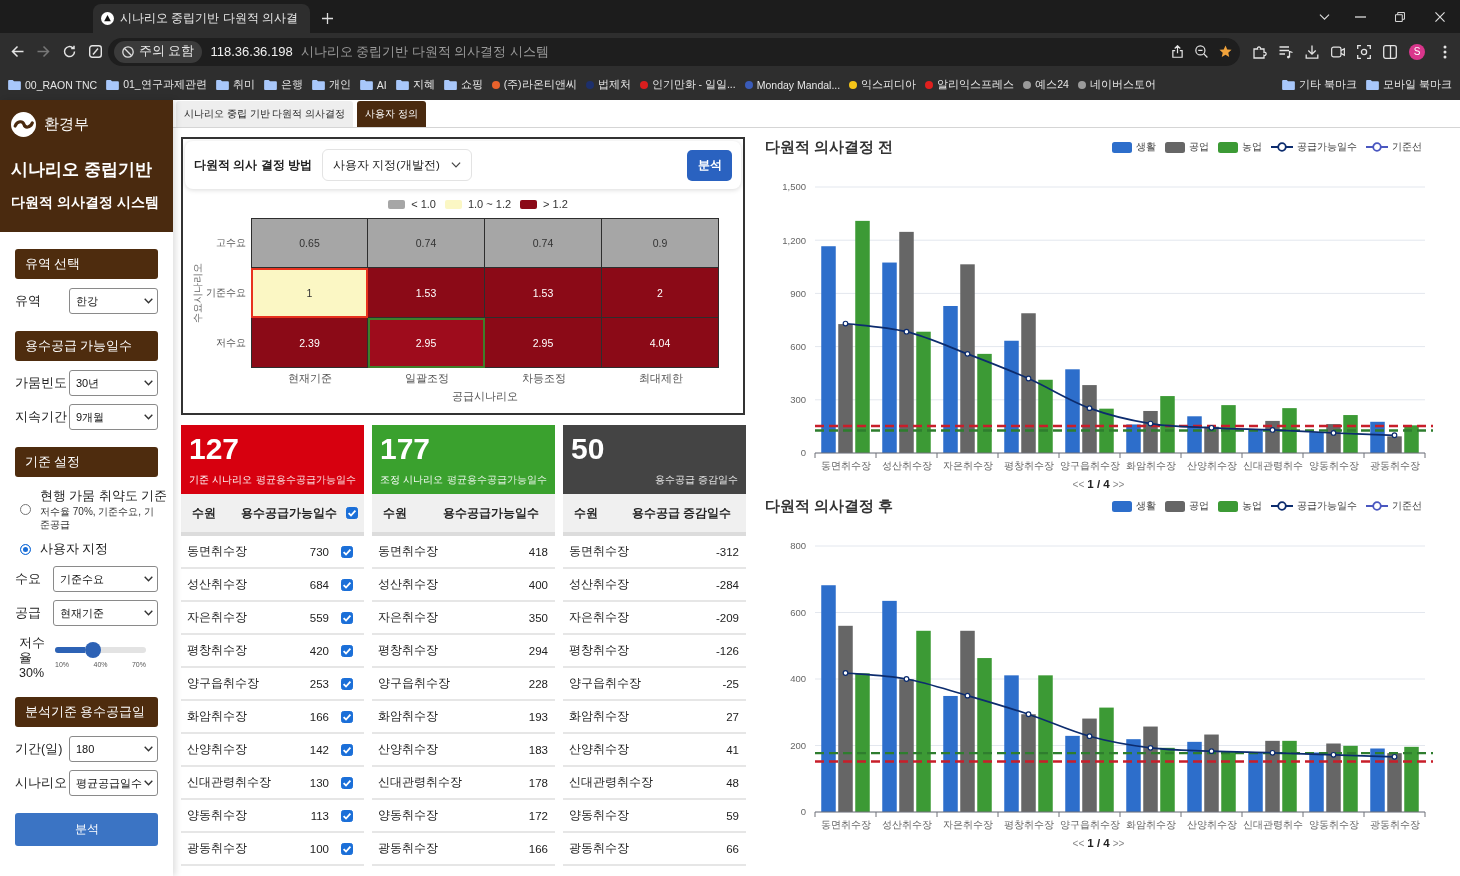  What do you see at coordinates (309, 379) in the screenshot?
I see `column-label: 현재기준` at bounding box center [309, 379].